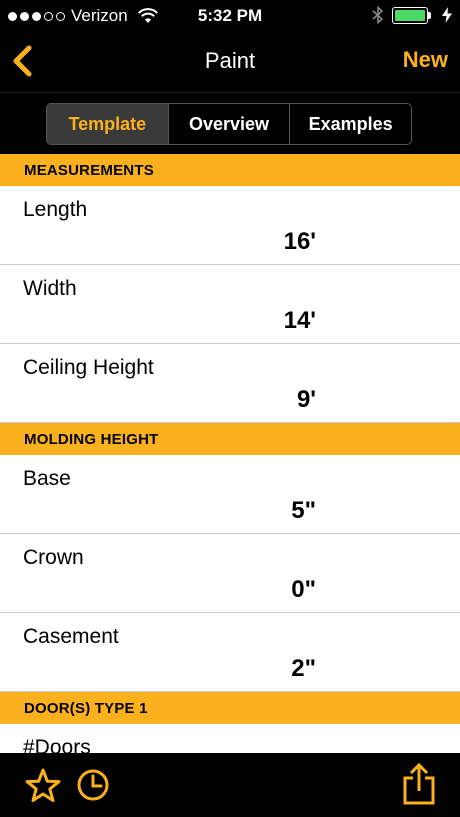 Image resolution: width=460 pixels, height=817 pixels. What do you see at coordinates (303, 589) in the screenshot?
I see `row-value: 0"` at bounding box center [303, 589].